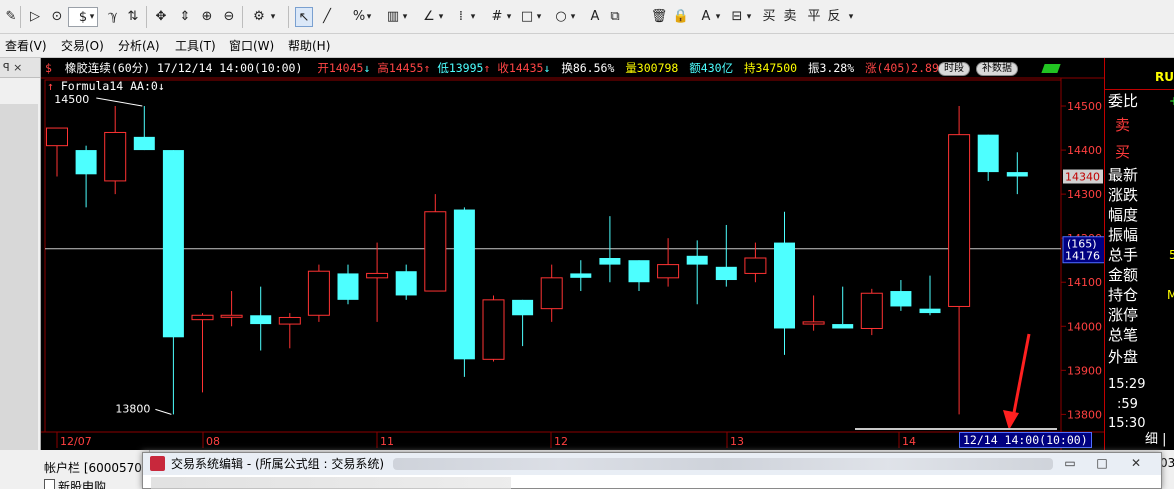  I want to click on dollar-dropdown-icon: ▾, so click(92, 17).